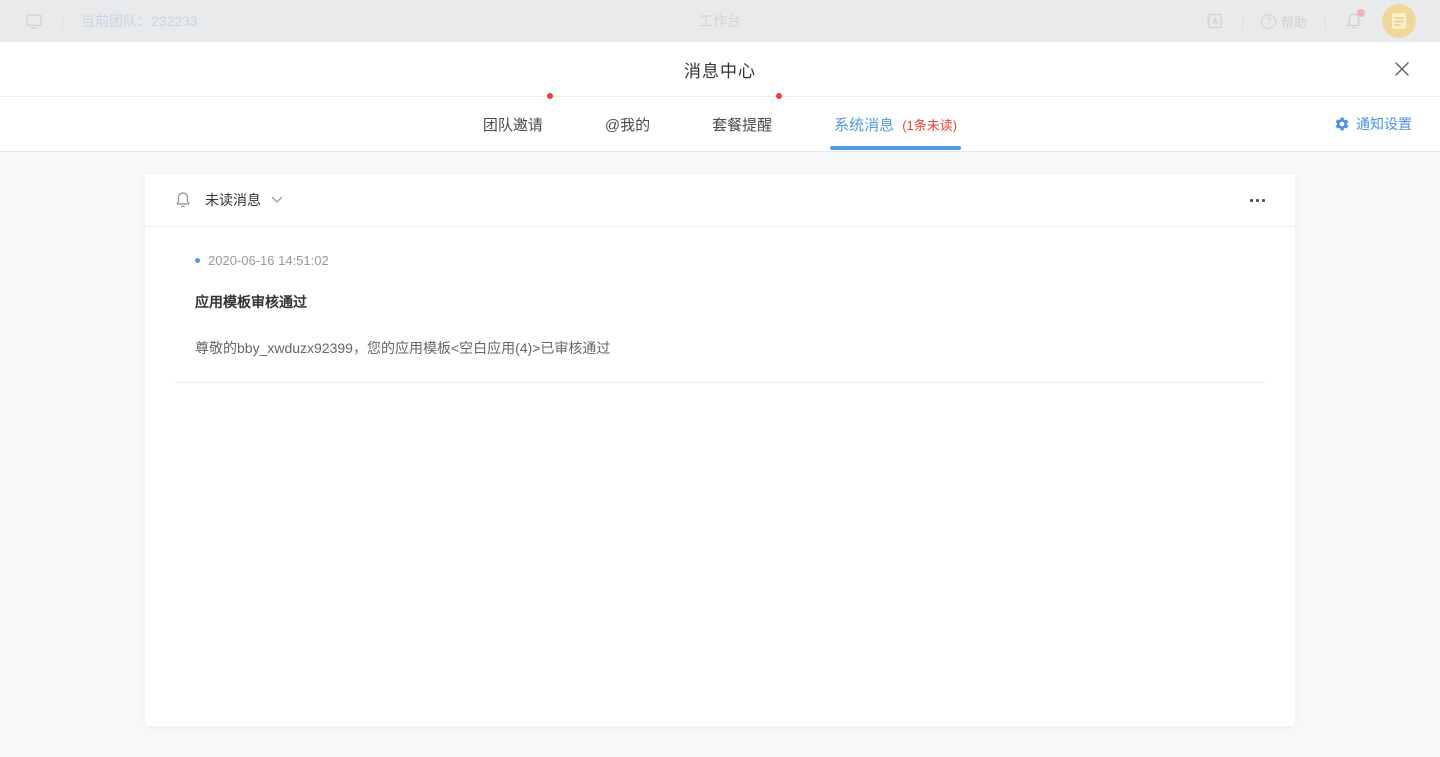 This screenshot has width=1440, height=757. What do you see at coordinates (742, 125) in the screenshot?
I see `tab-label: 套餐提醒` at bounding box center [742, 125].